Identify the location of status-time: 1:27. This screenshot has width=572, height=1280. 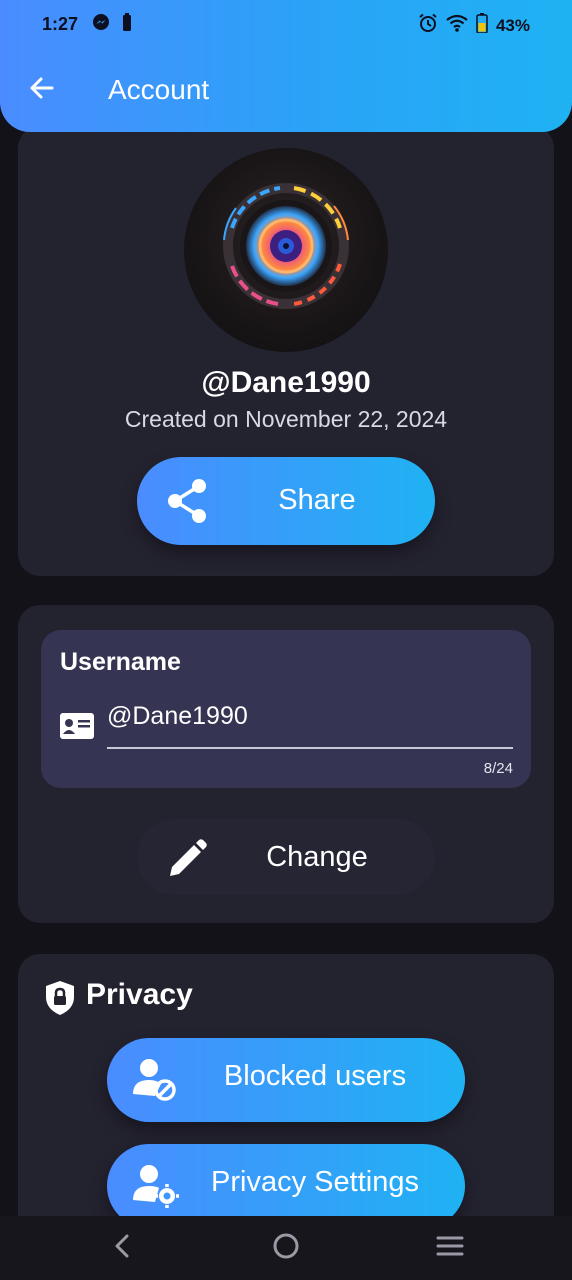
(60, 24).